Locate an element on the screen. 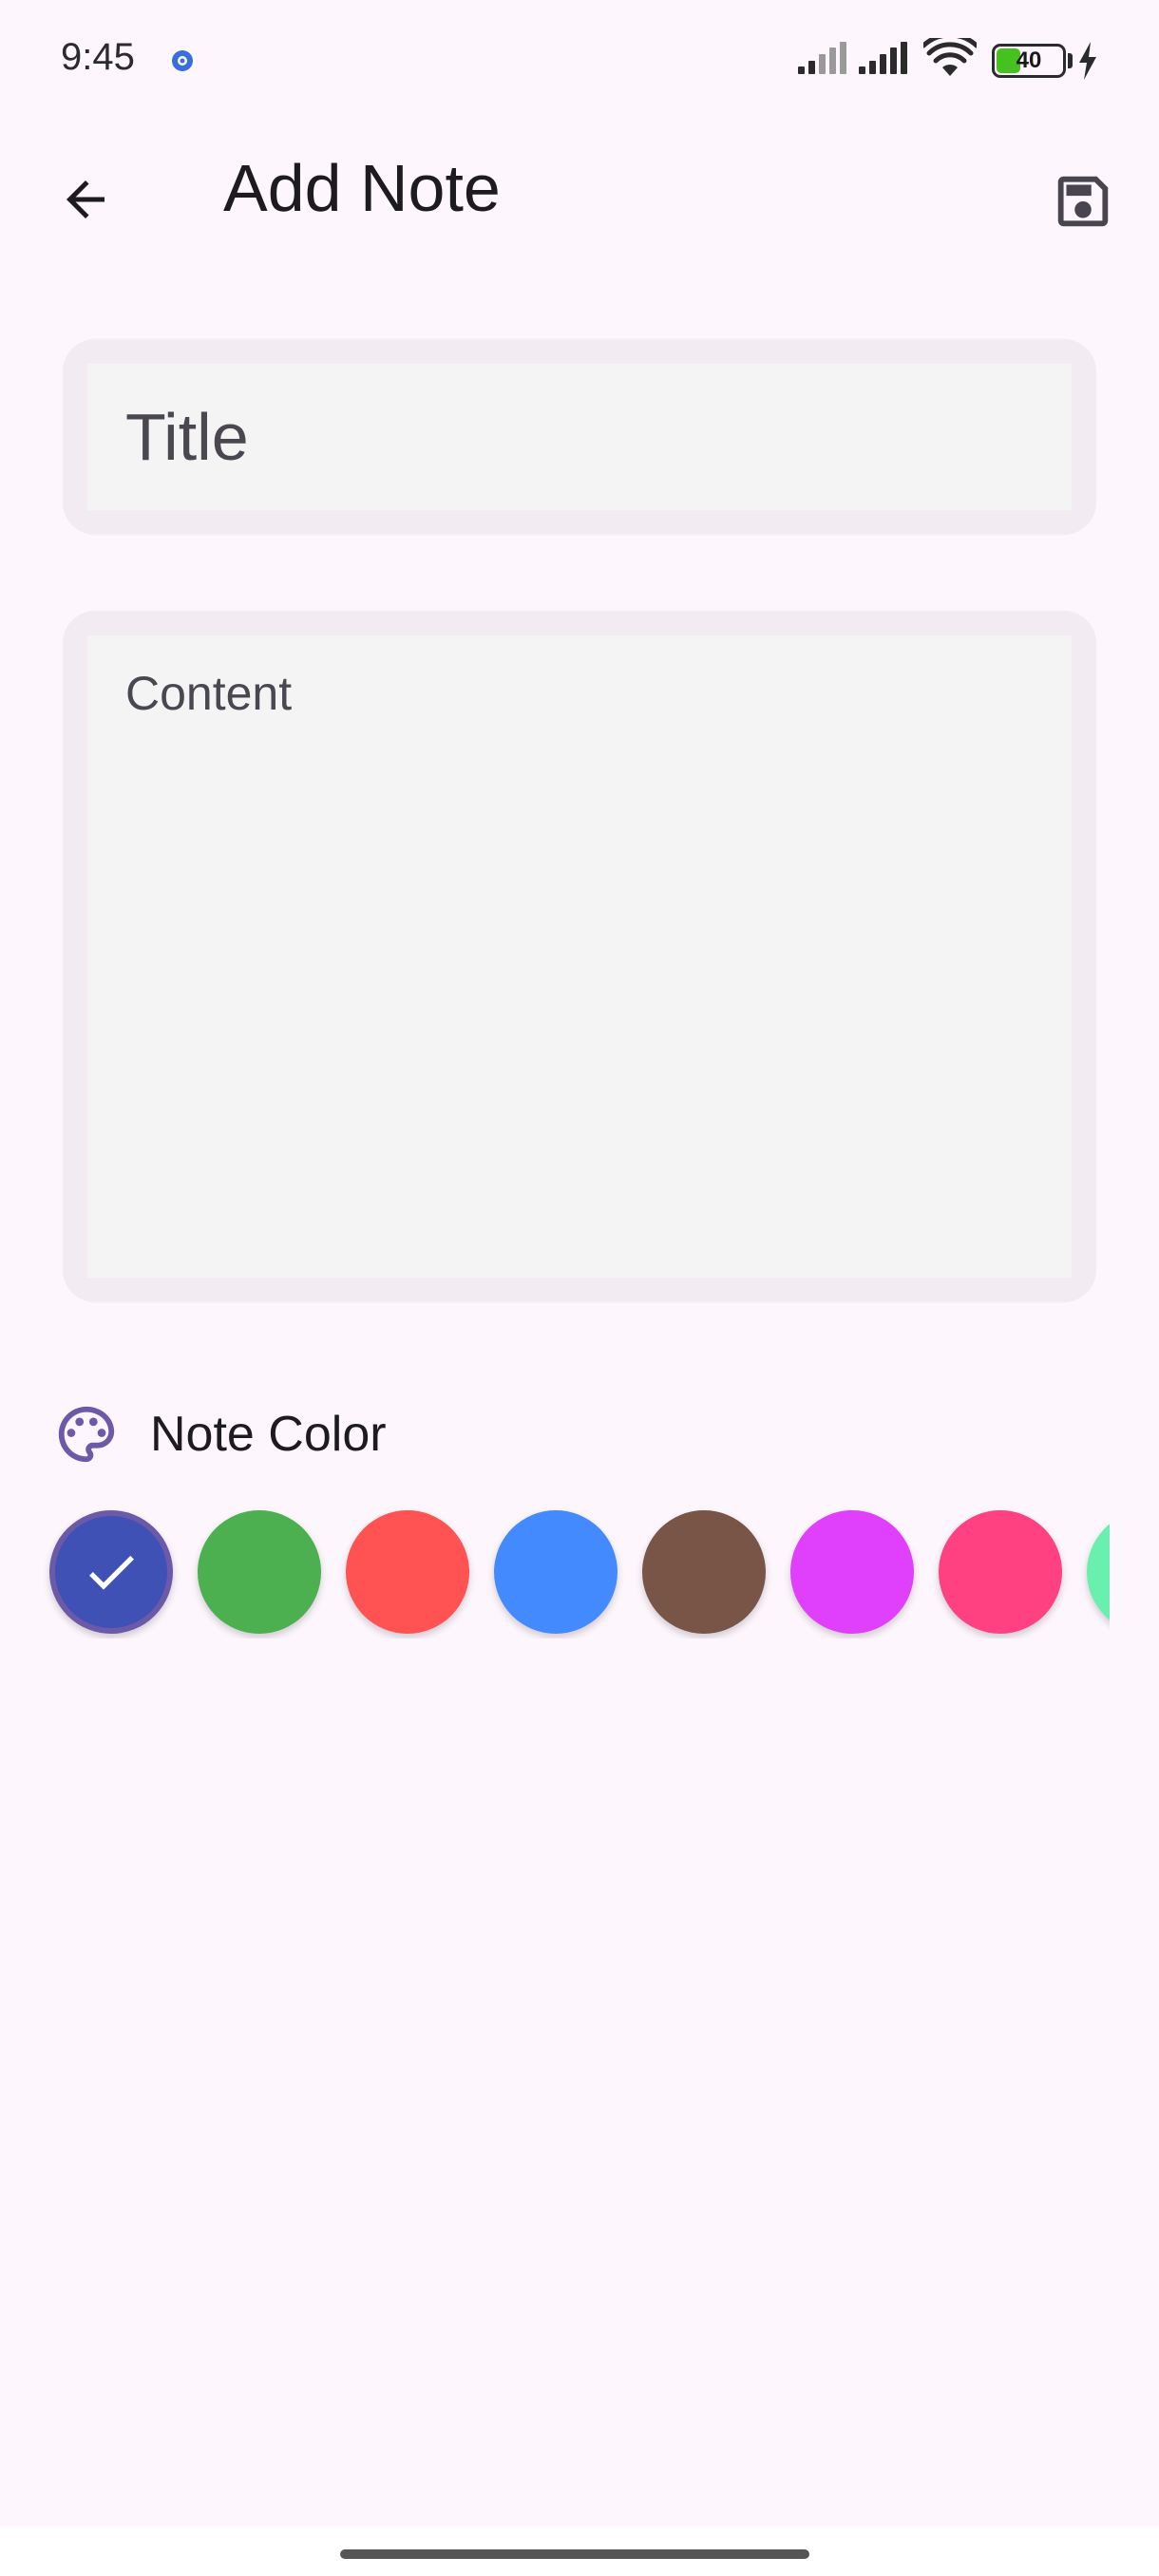 Image resolution: width=1159 pixels, height=2576 pixels. color-swatch-brown is located at coordinates (704, 1572).